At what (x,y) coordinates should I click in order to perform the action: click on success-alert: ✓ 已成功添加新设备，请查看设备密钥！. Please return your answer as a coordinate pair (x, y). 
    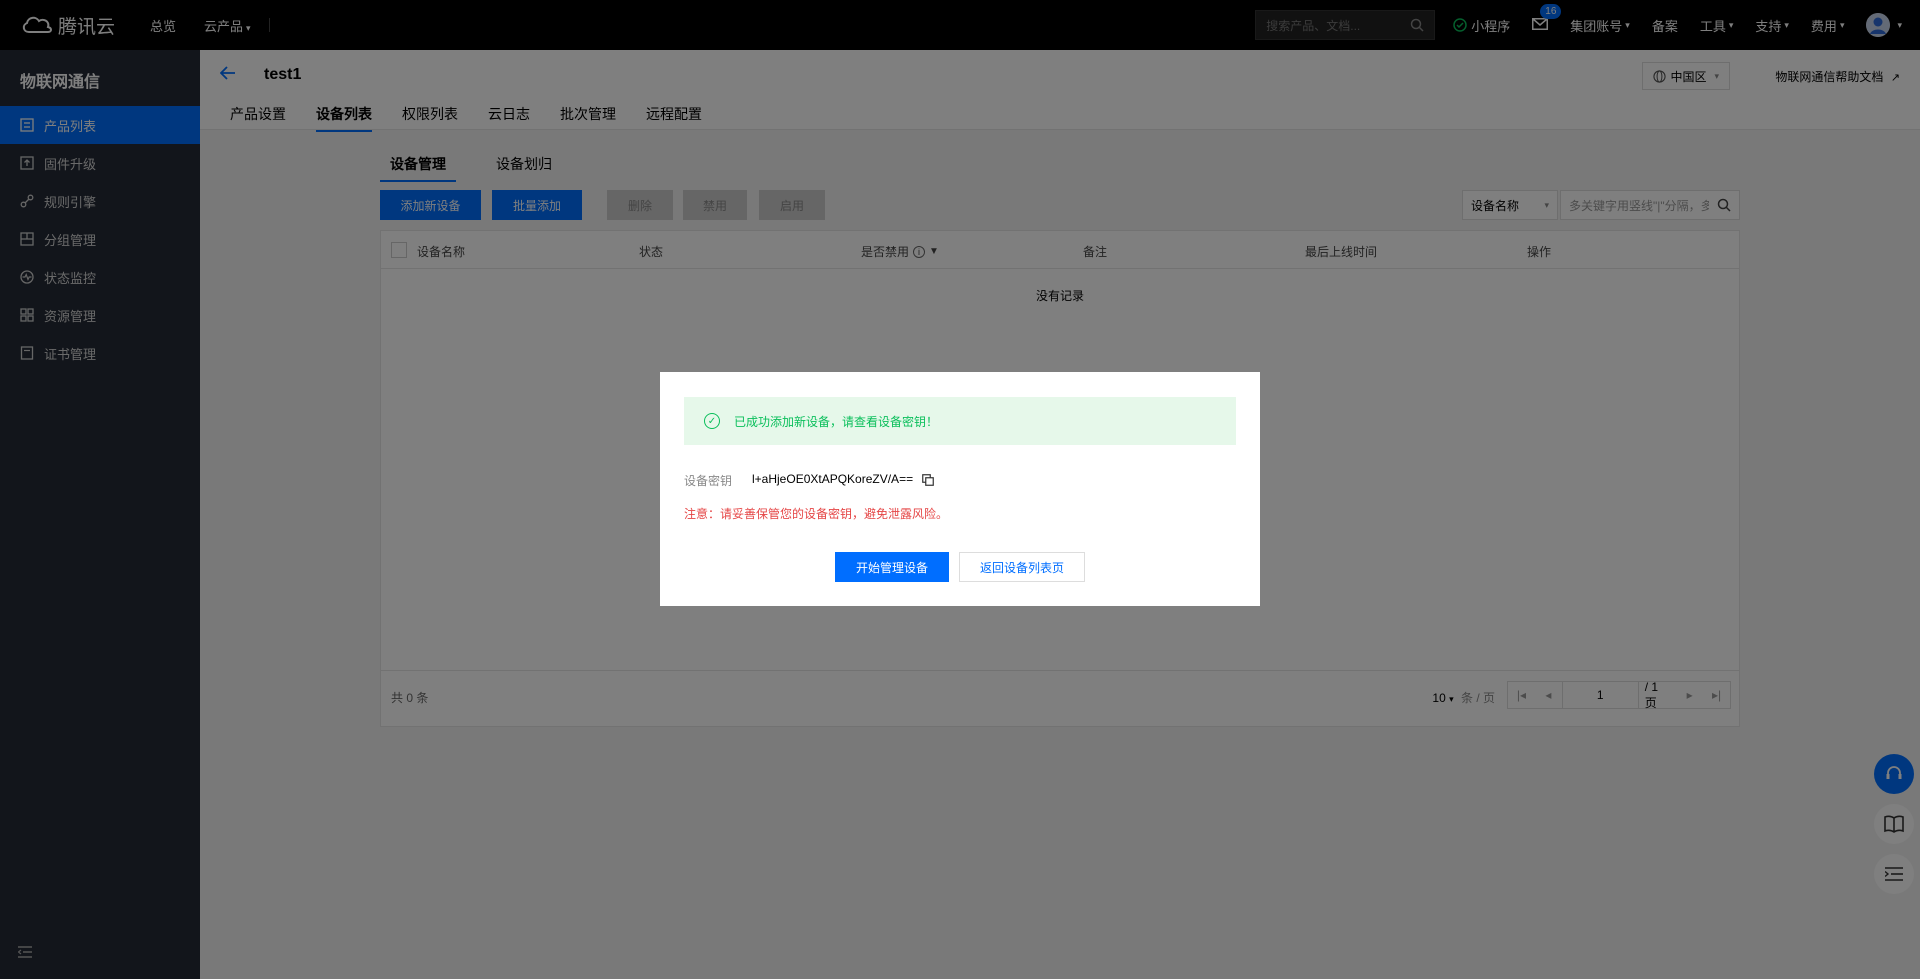
    Looking at the image, I should click on (960, 421).